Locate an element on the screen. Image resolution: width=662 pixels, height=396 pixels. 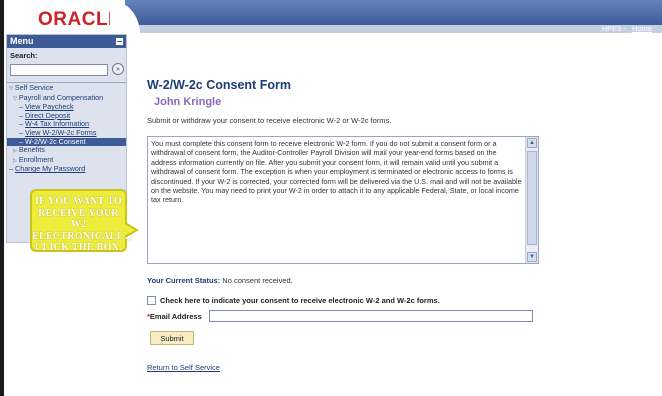
collapse-menu-icon is located at coordinates (119, 41).